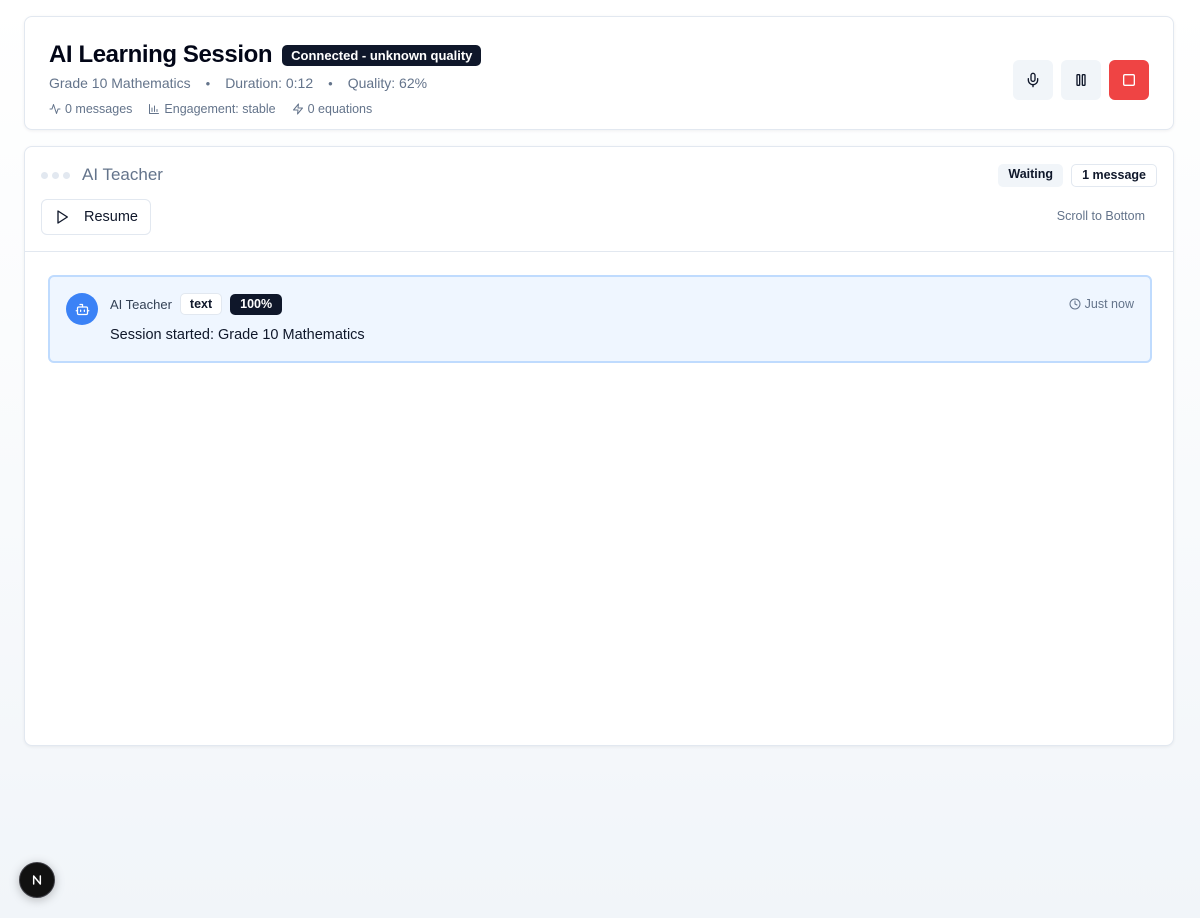 Image resolution: width=1200 pixels, height=918 pixels. Describe the element at coordinates (1075, 304) in the screenshot. I see `clock-icon` at that location.